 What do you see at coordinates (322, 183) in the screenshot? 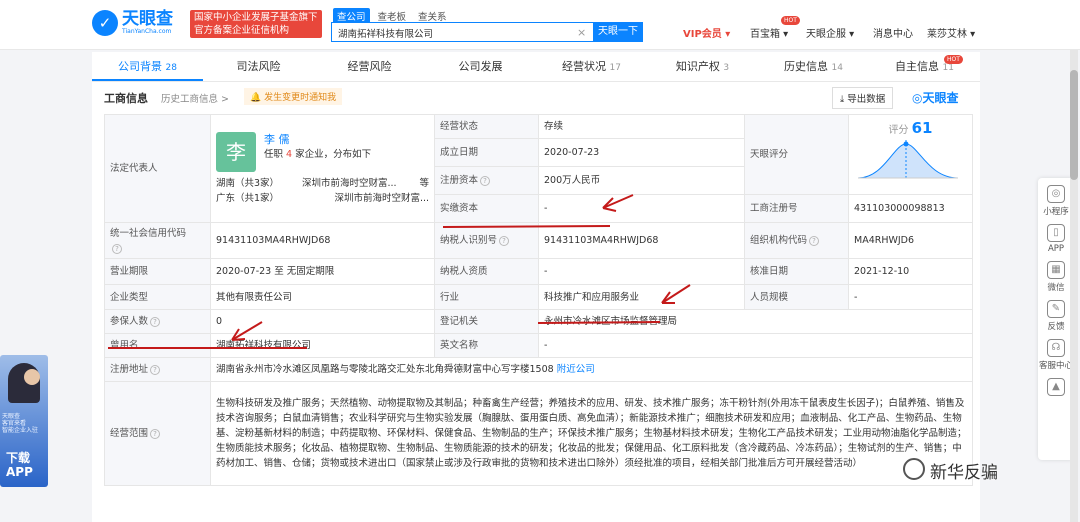
I see `legal-dist-row-1: 湖南（共3家） 深圳市前海时空财富... 等` at bounding box center [322, 183].